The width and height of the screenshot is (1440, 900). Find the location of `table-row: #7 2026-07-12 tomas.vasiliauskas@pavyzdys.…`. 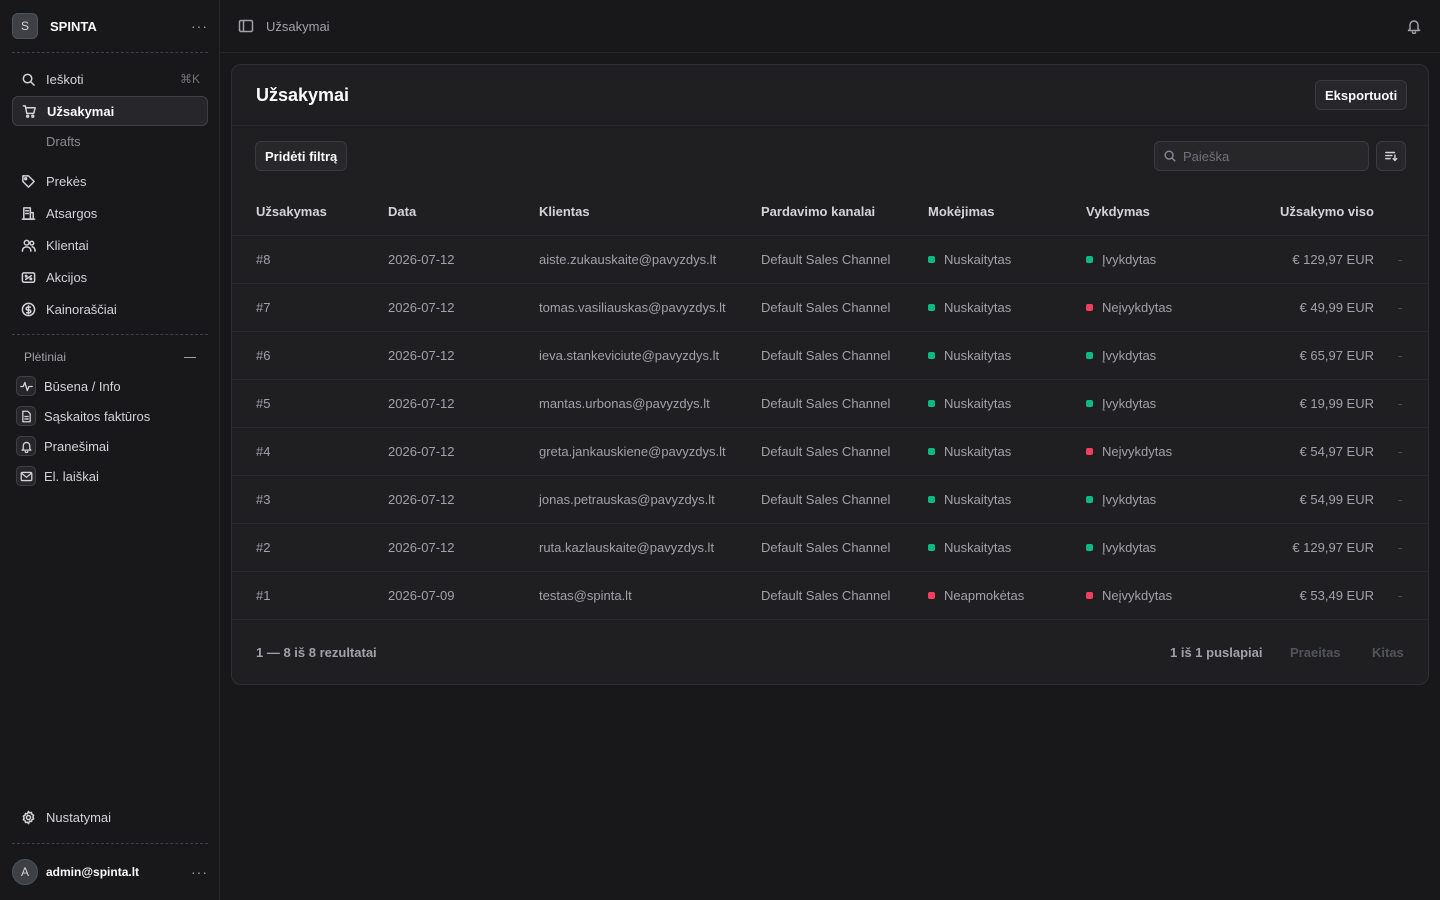

table-row: #7 2026-07-12 tomas.vasiliauskas@pavyzdys.… is located at coordinates (830, 308).